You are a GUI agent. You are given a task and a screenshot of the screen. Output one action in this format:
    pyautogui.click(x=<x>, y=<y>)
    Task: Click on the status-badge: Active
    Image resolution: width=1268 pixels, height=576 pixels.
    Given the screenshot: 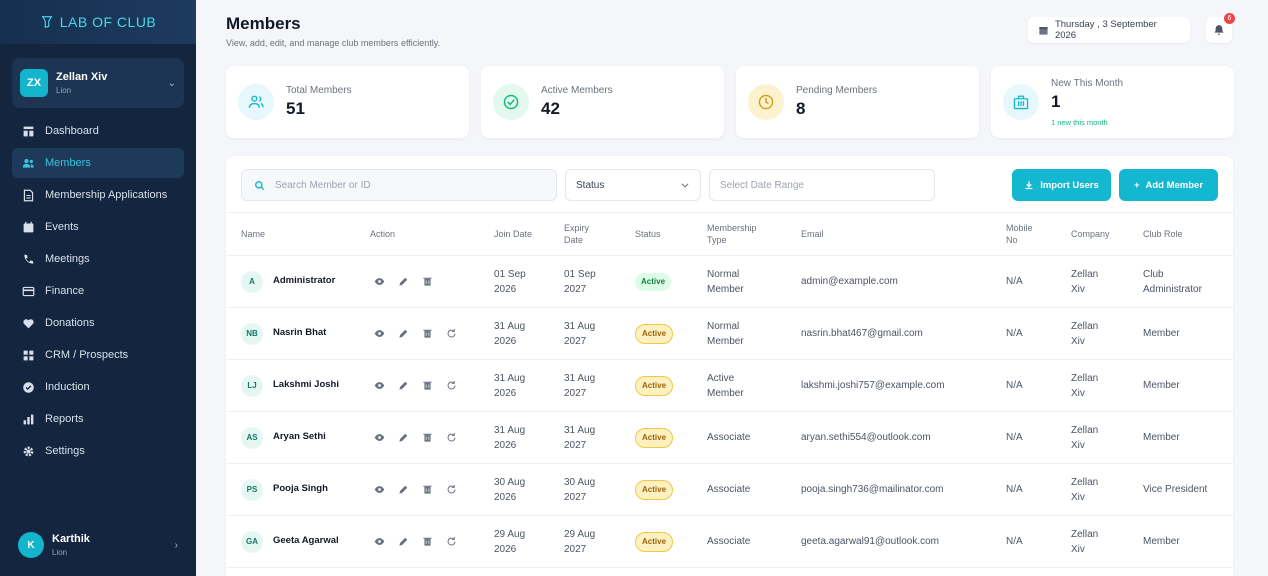 What is the action you would take?
    pyautogui.click(x=654, y=385)
    